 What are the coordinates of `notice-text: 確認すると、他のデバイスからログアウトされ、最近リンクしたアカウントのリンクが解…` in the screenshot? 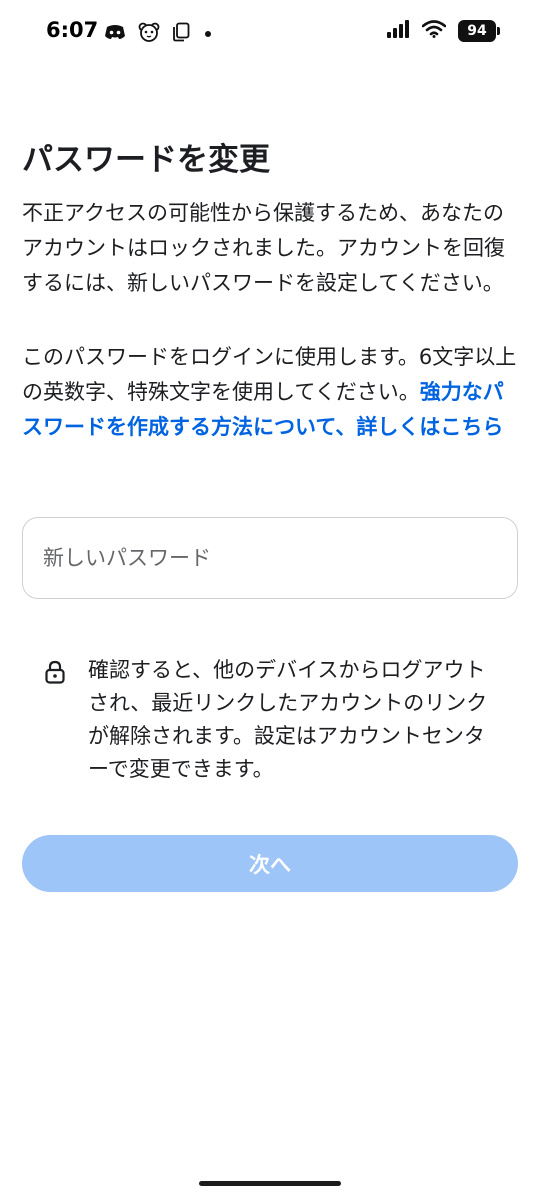 It's located at (288, 719).